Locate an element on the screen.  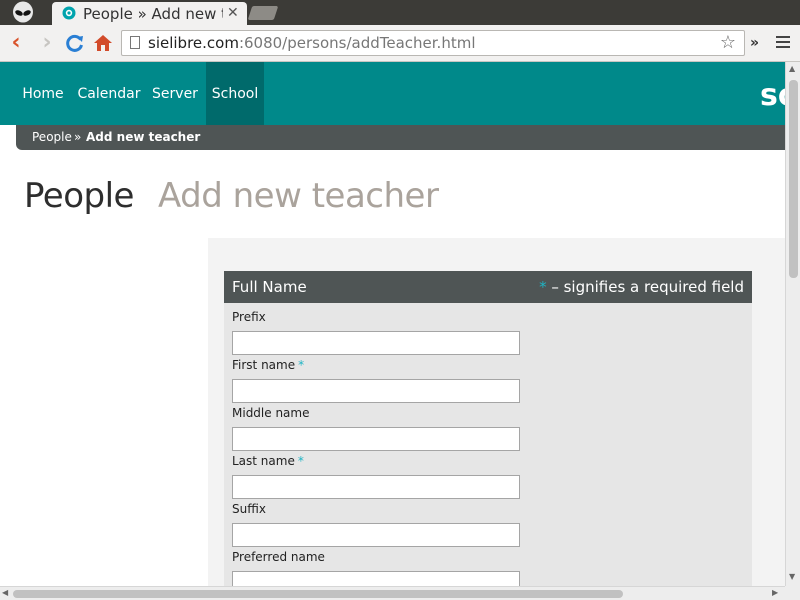
field-first-name: First name * is located at coordinates (377, 380).